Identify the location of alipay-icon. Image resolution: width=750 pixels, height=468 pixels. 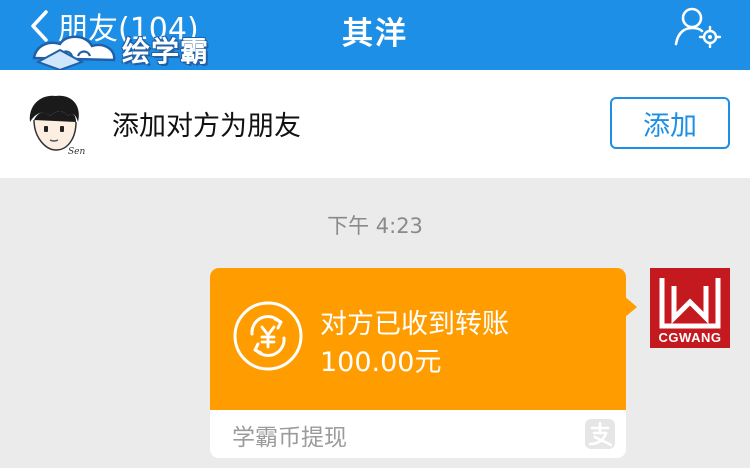
(600, 434).